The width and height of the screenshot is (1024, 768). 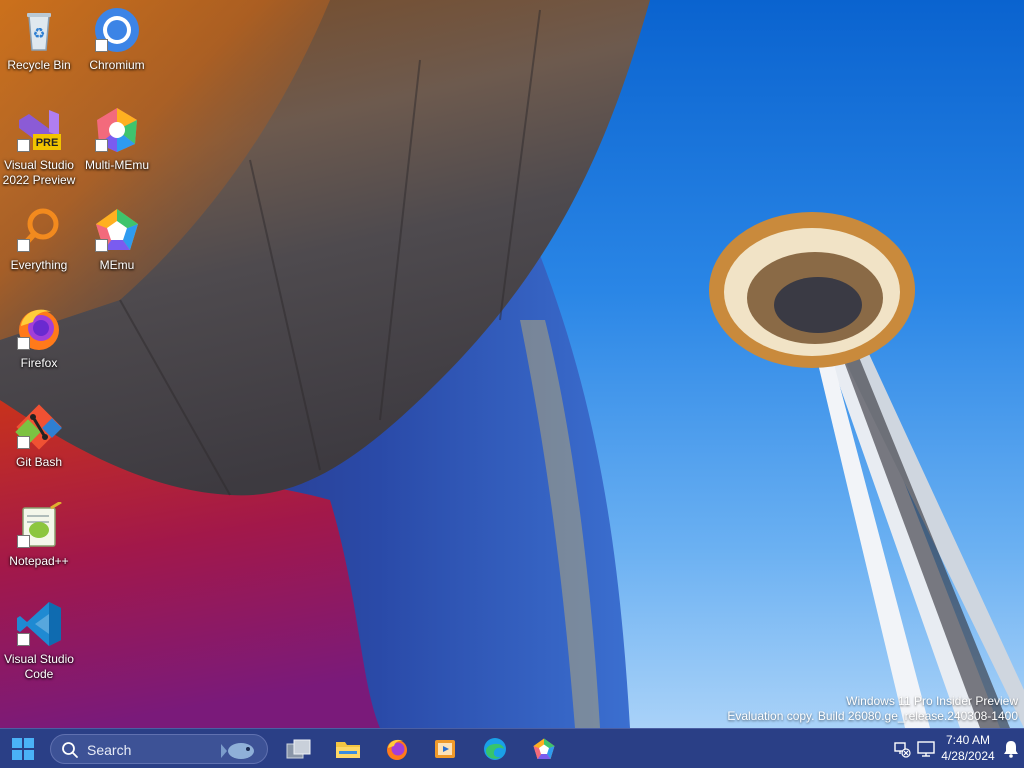 I want to click on watermark-line-edition: Windows 11 Pro Insider Preview, so click(x=932, y=701).